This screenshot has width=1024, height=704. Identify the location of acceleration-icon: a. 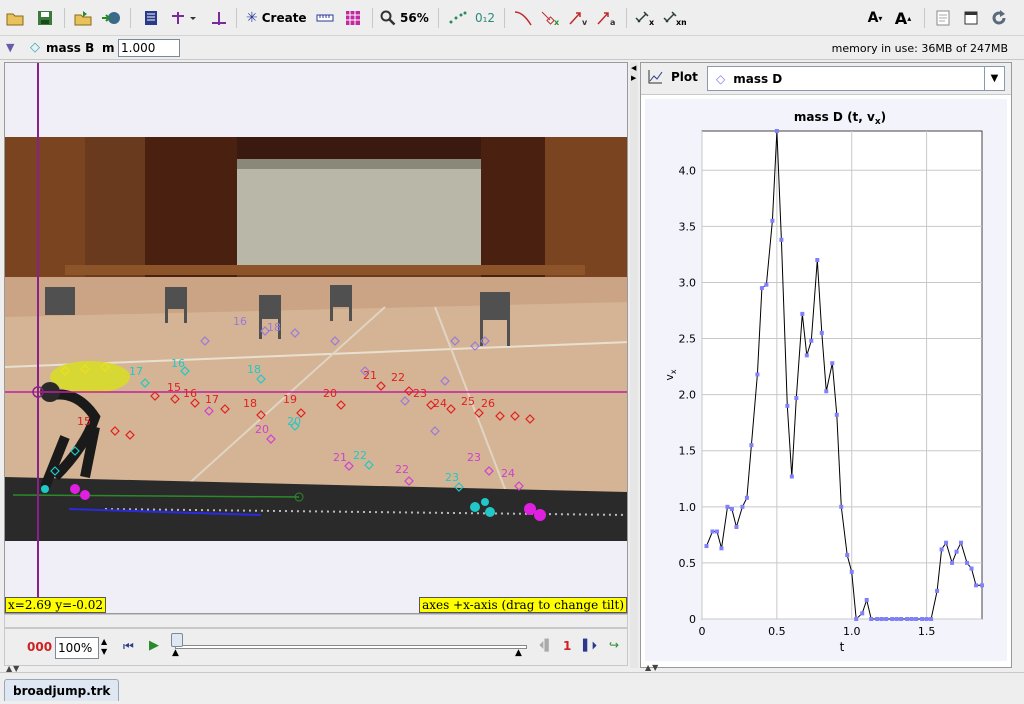
(607, 18).